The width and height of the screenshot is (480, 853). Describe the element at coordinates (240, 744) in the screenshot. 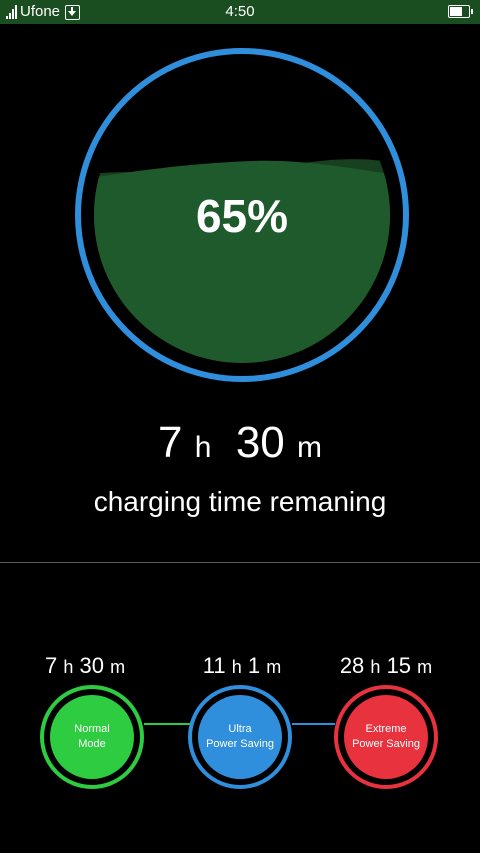

I see `ultra-mode-label-2: Power Saving` at that location.